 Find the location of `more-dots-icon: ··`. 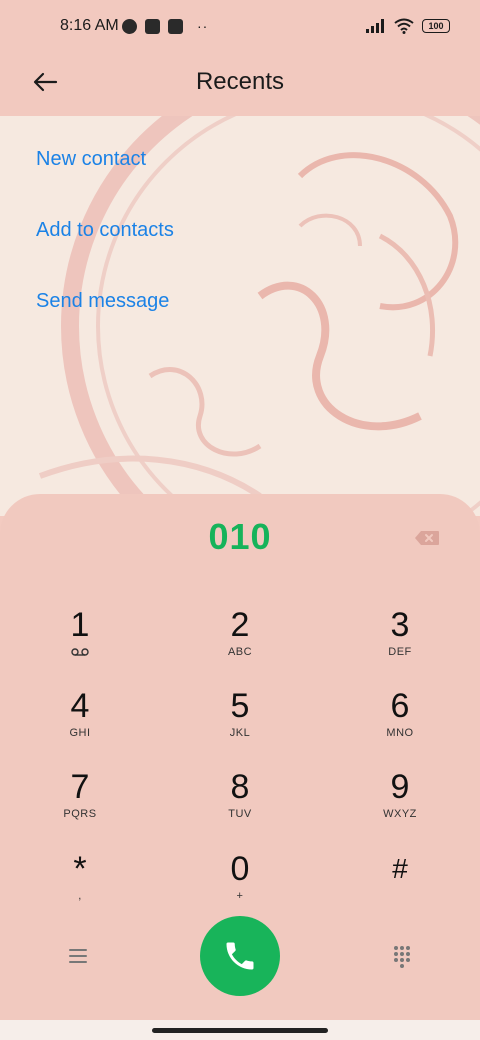

more-dots-icon: ·· is located at coordinates (203, 26).